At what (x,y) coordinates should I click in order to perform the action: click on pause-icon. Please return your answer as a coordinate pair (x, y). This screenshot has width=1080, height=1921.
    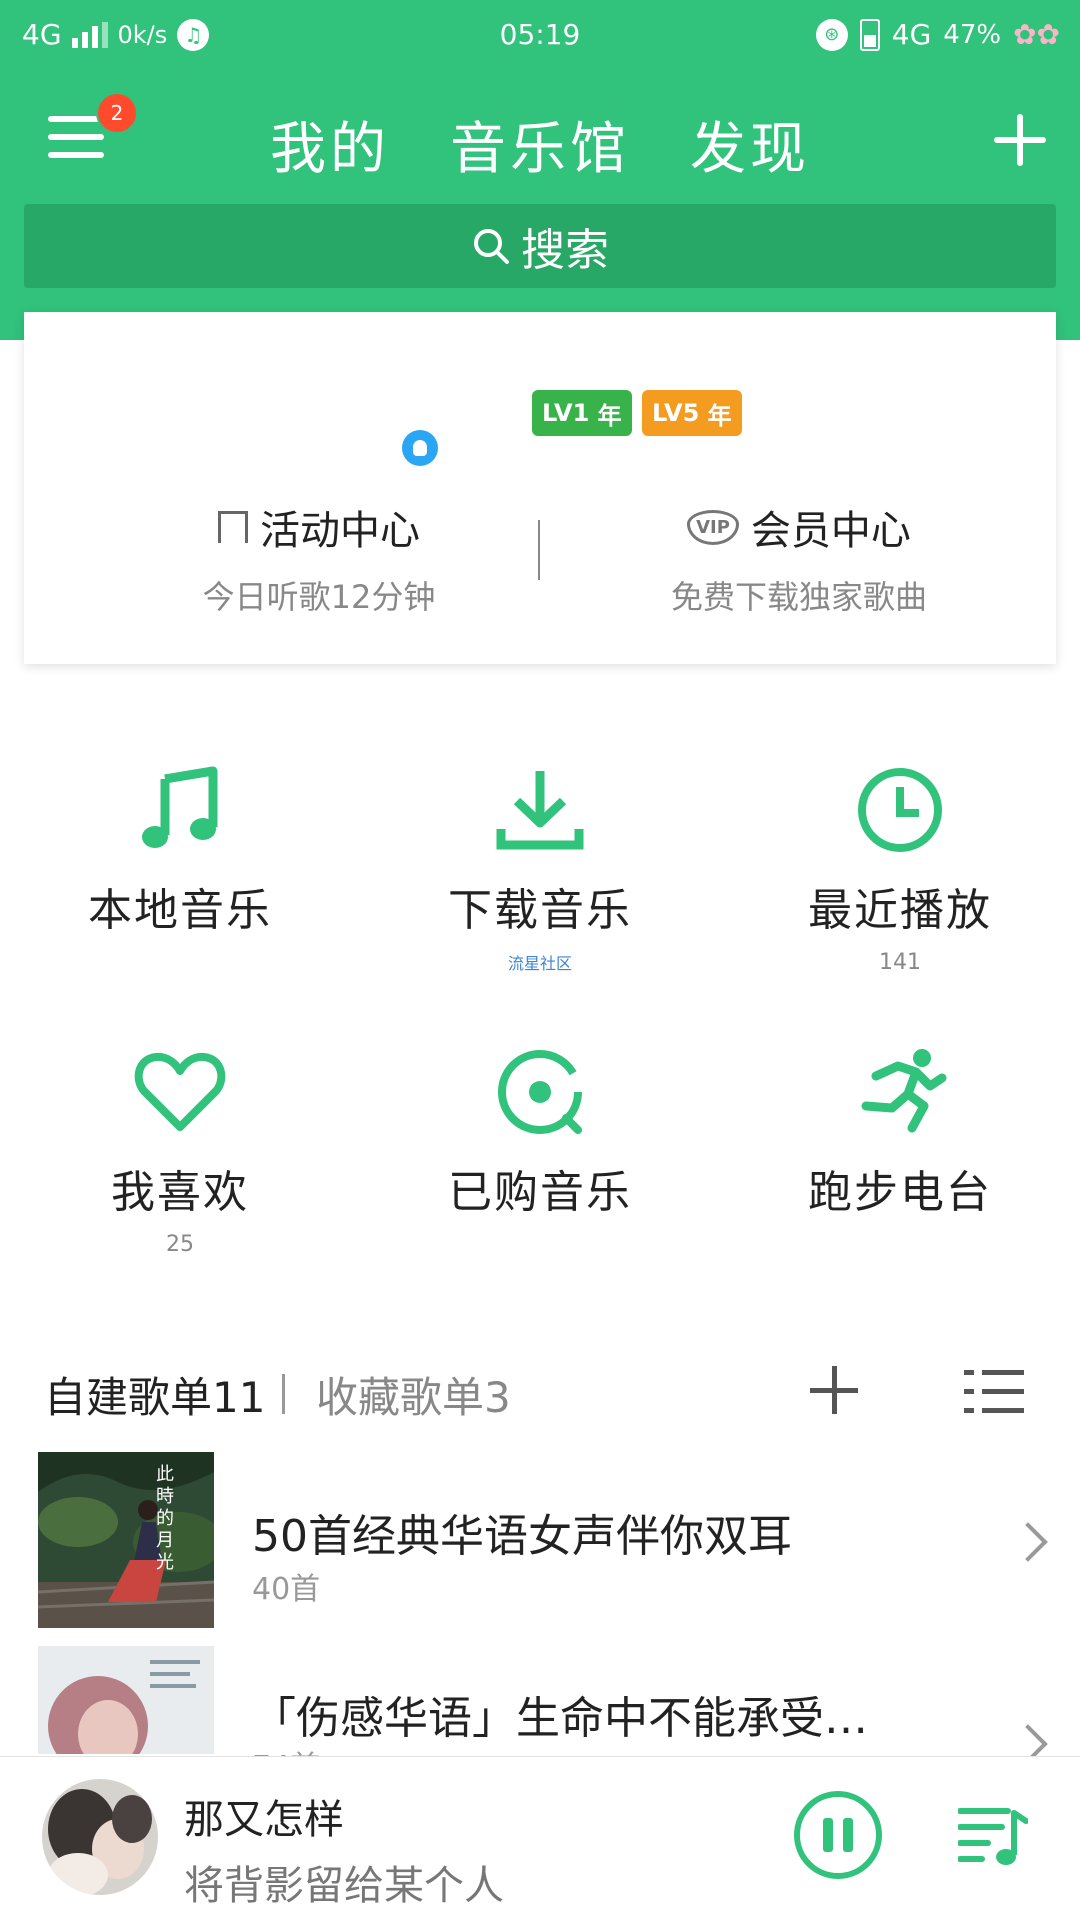
    Looking at the image, I should click on (828, 1835).